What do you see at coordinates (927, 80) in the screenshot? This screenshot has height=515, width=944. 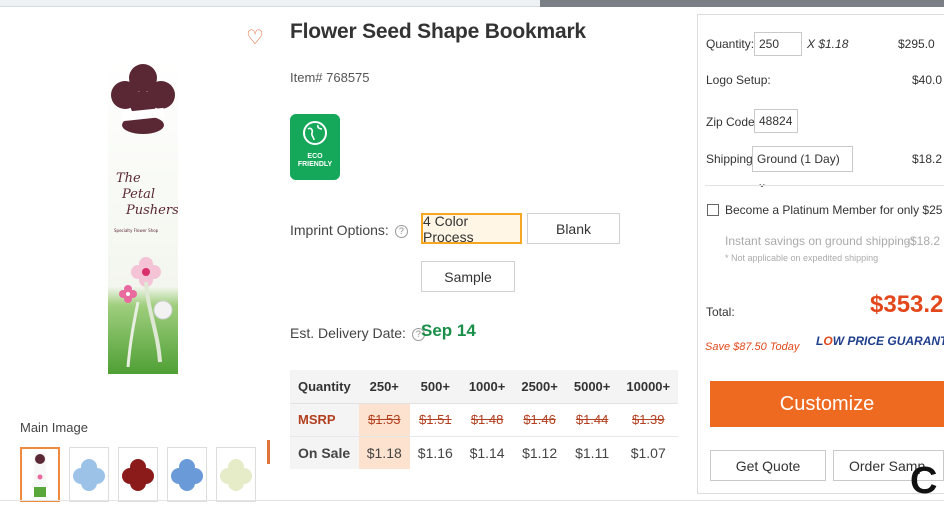 I see `logo-setup-total: $40.0` at bounding box center [927, 80].